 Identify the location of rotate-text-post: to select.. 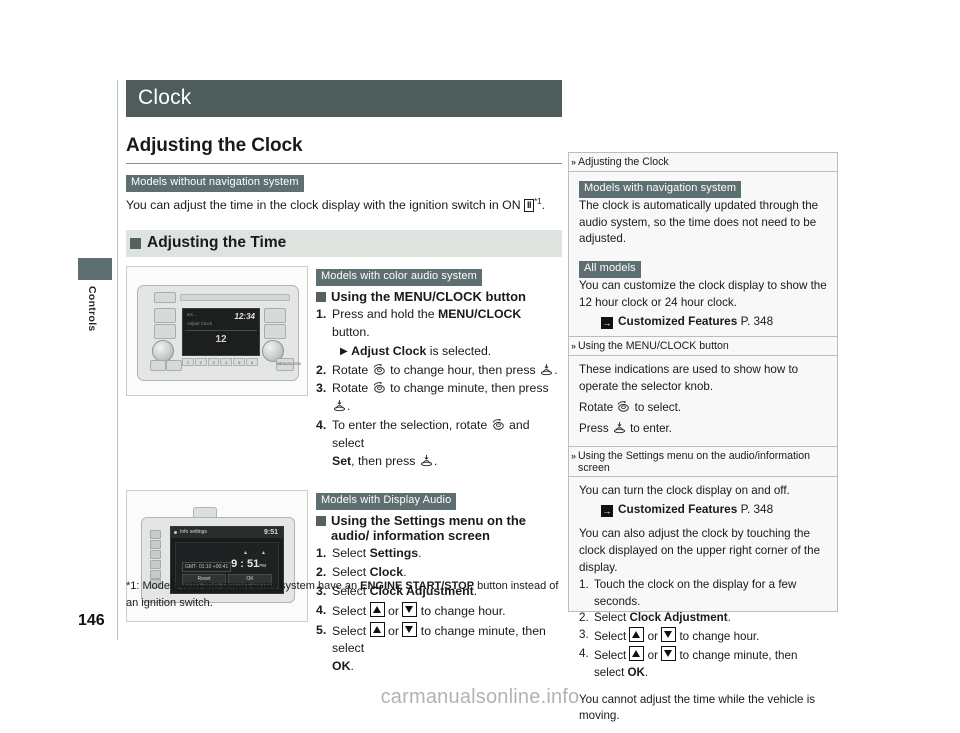
(656, 408).